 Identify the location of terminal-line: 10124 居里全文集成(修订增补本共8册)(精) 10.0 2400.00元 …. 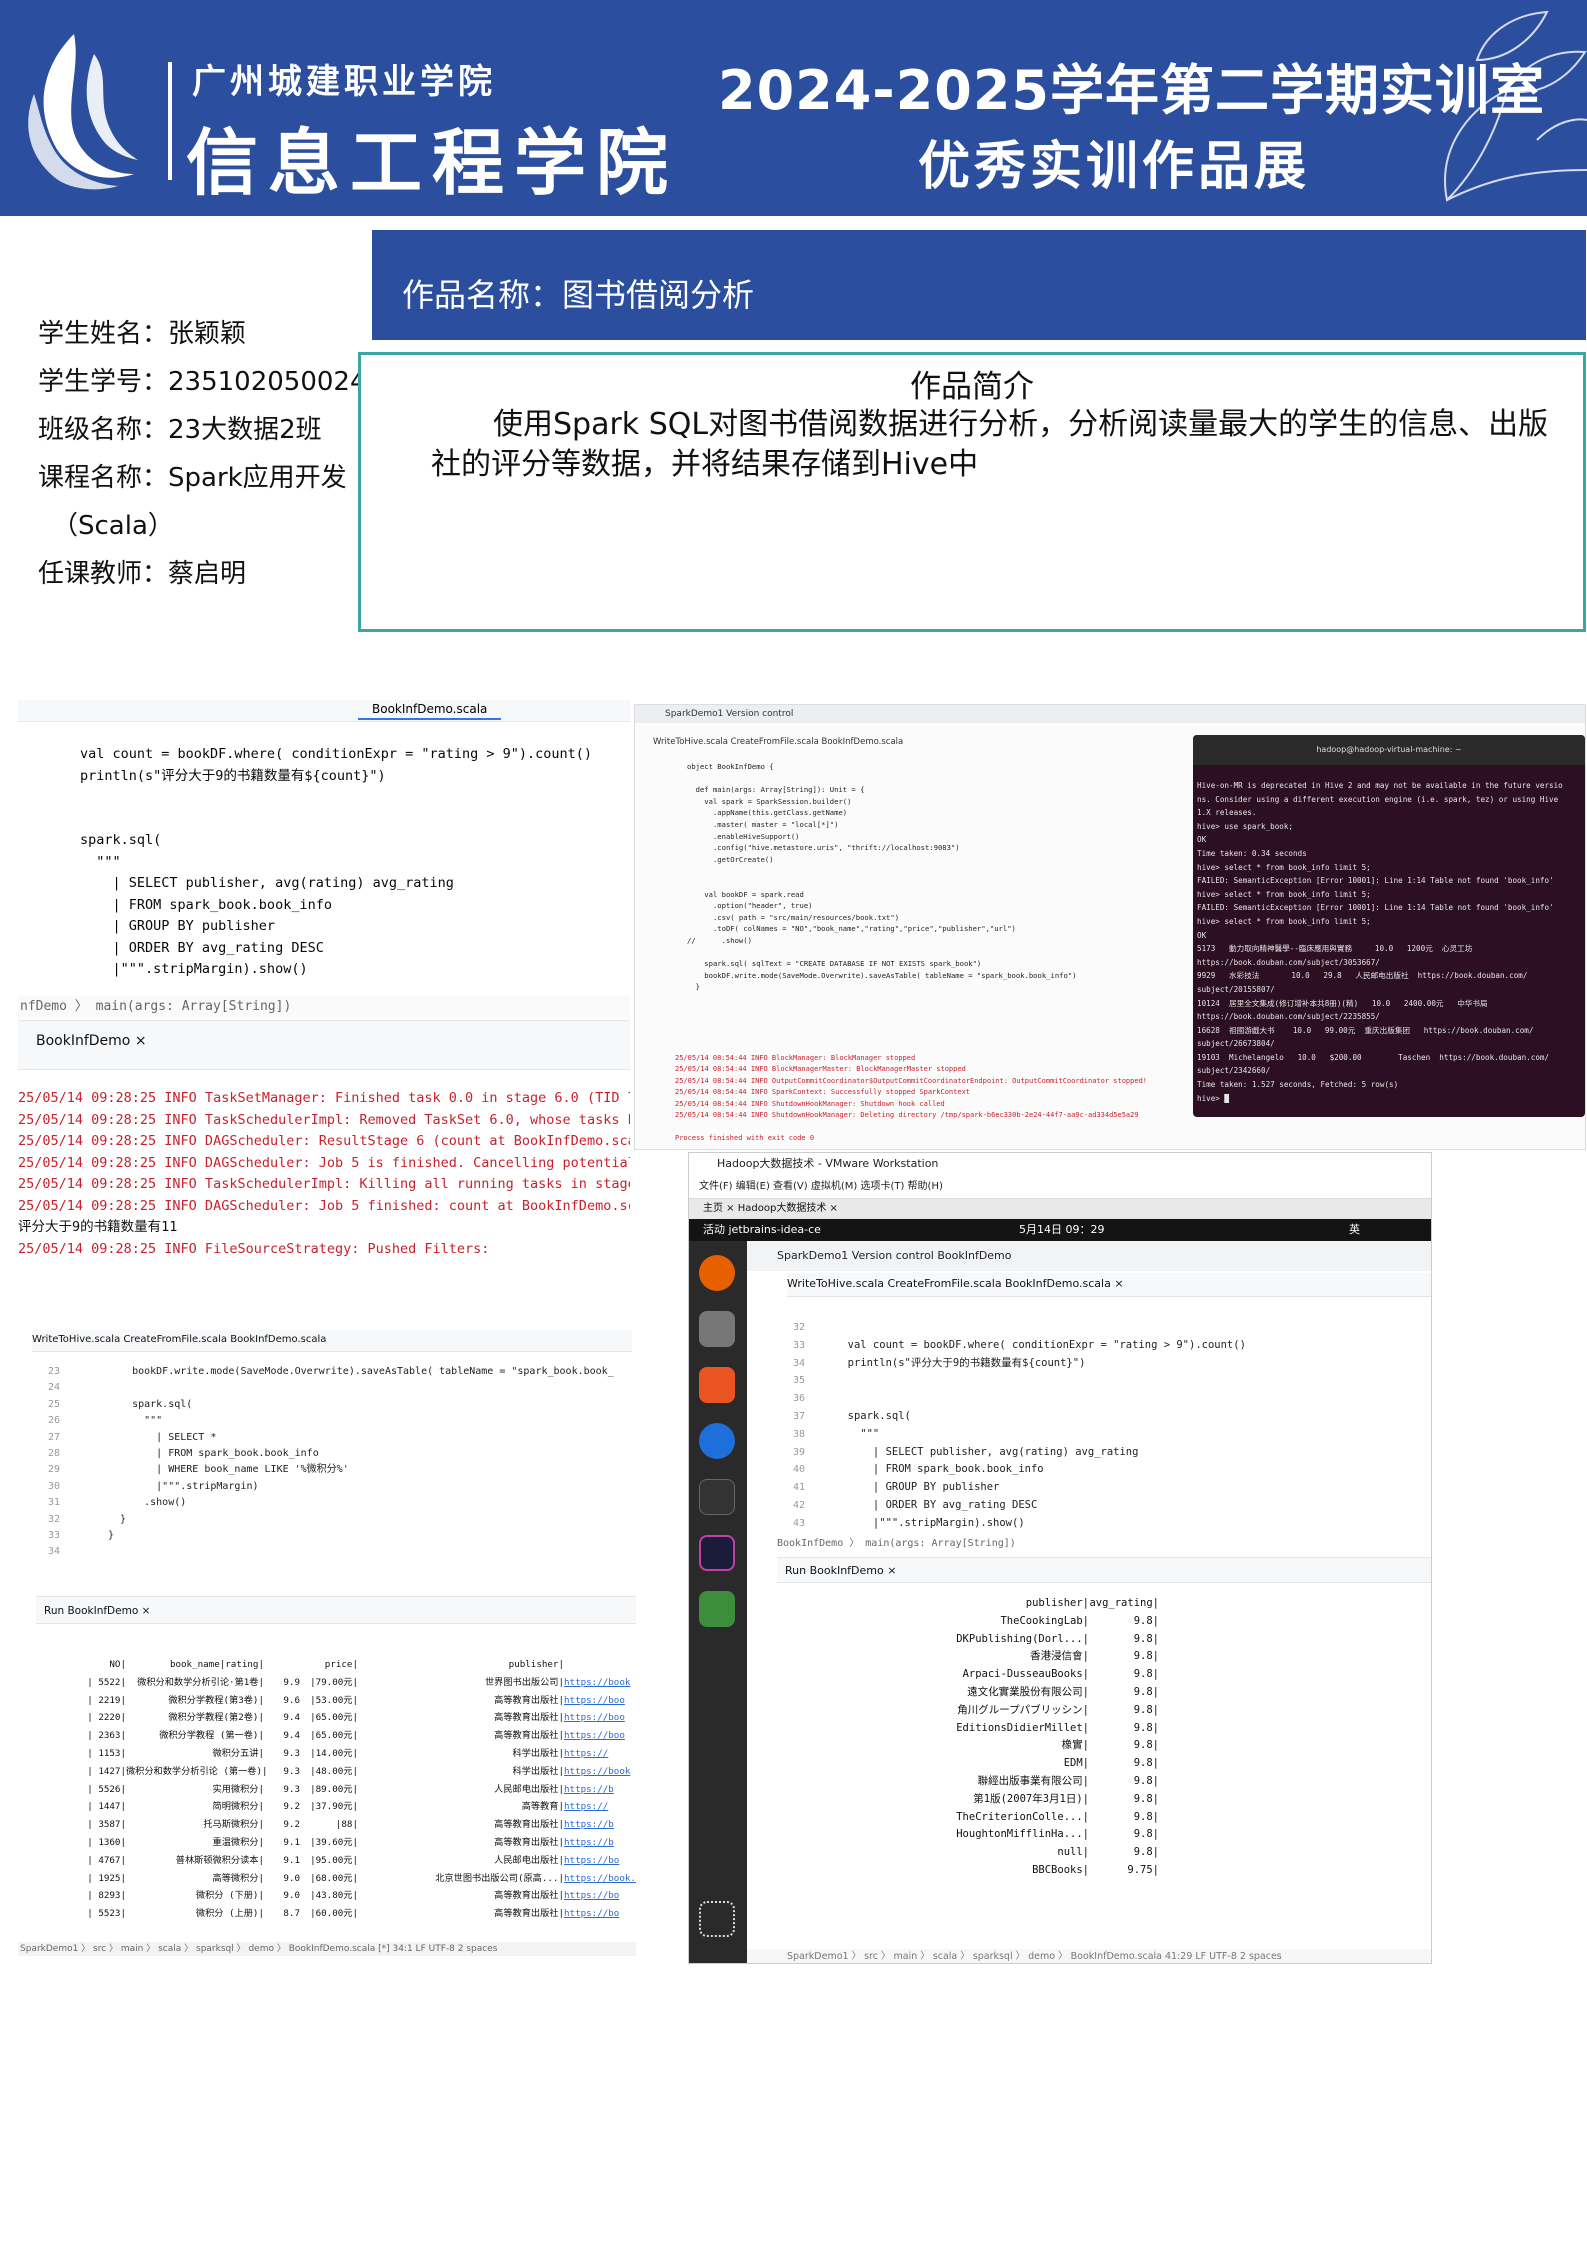
(1342, 1003).